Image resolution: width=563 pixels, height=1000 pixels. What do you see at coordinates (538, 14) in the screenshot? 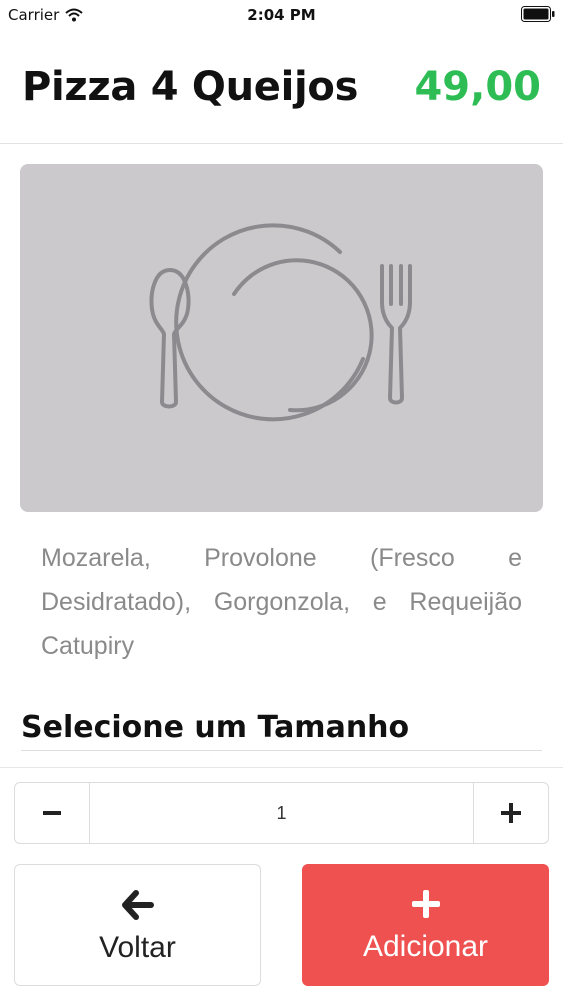
I see `battery-icon` at bounding box center [538, 14].